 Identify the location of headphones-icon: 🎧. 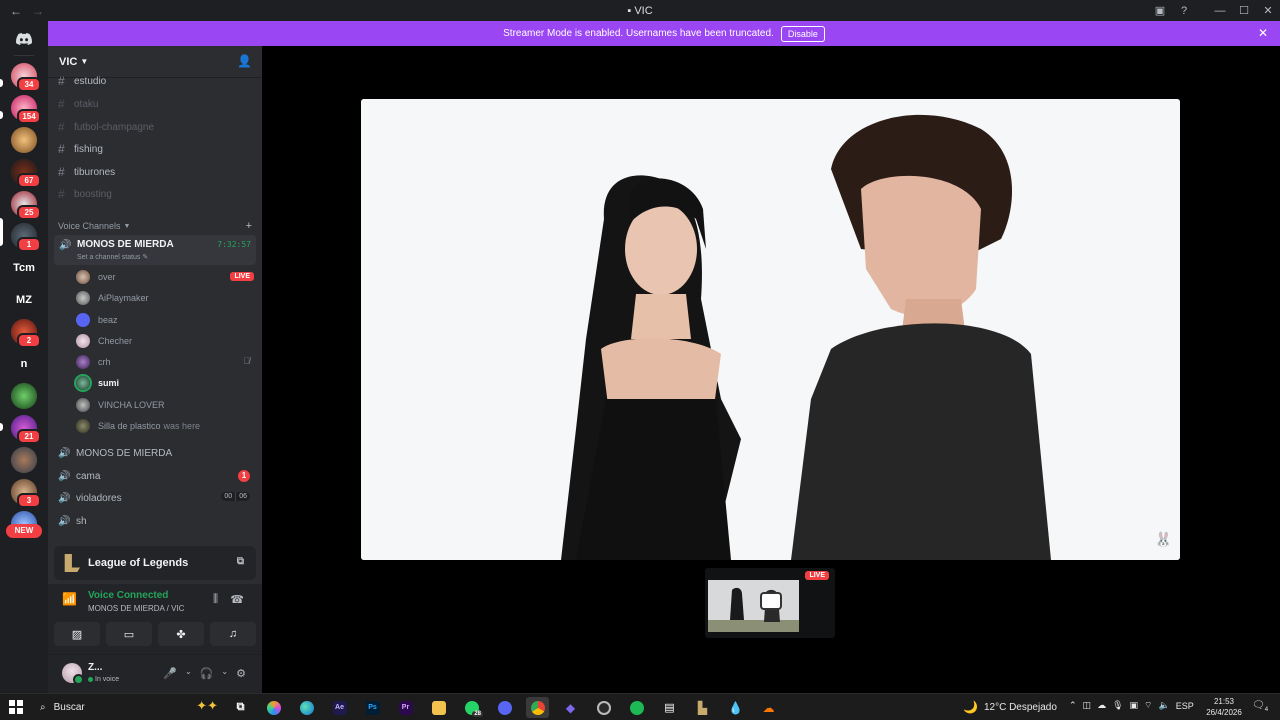
(207, 673).